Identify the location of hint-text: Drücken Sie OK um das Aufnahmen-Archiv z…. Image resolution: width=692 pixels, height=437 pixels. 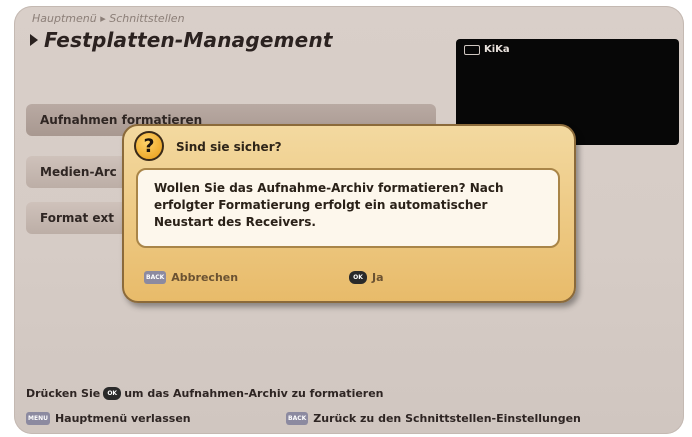
(205, 393).